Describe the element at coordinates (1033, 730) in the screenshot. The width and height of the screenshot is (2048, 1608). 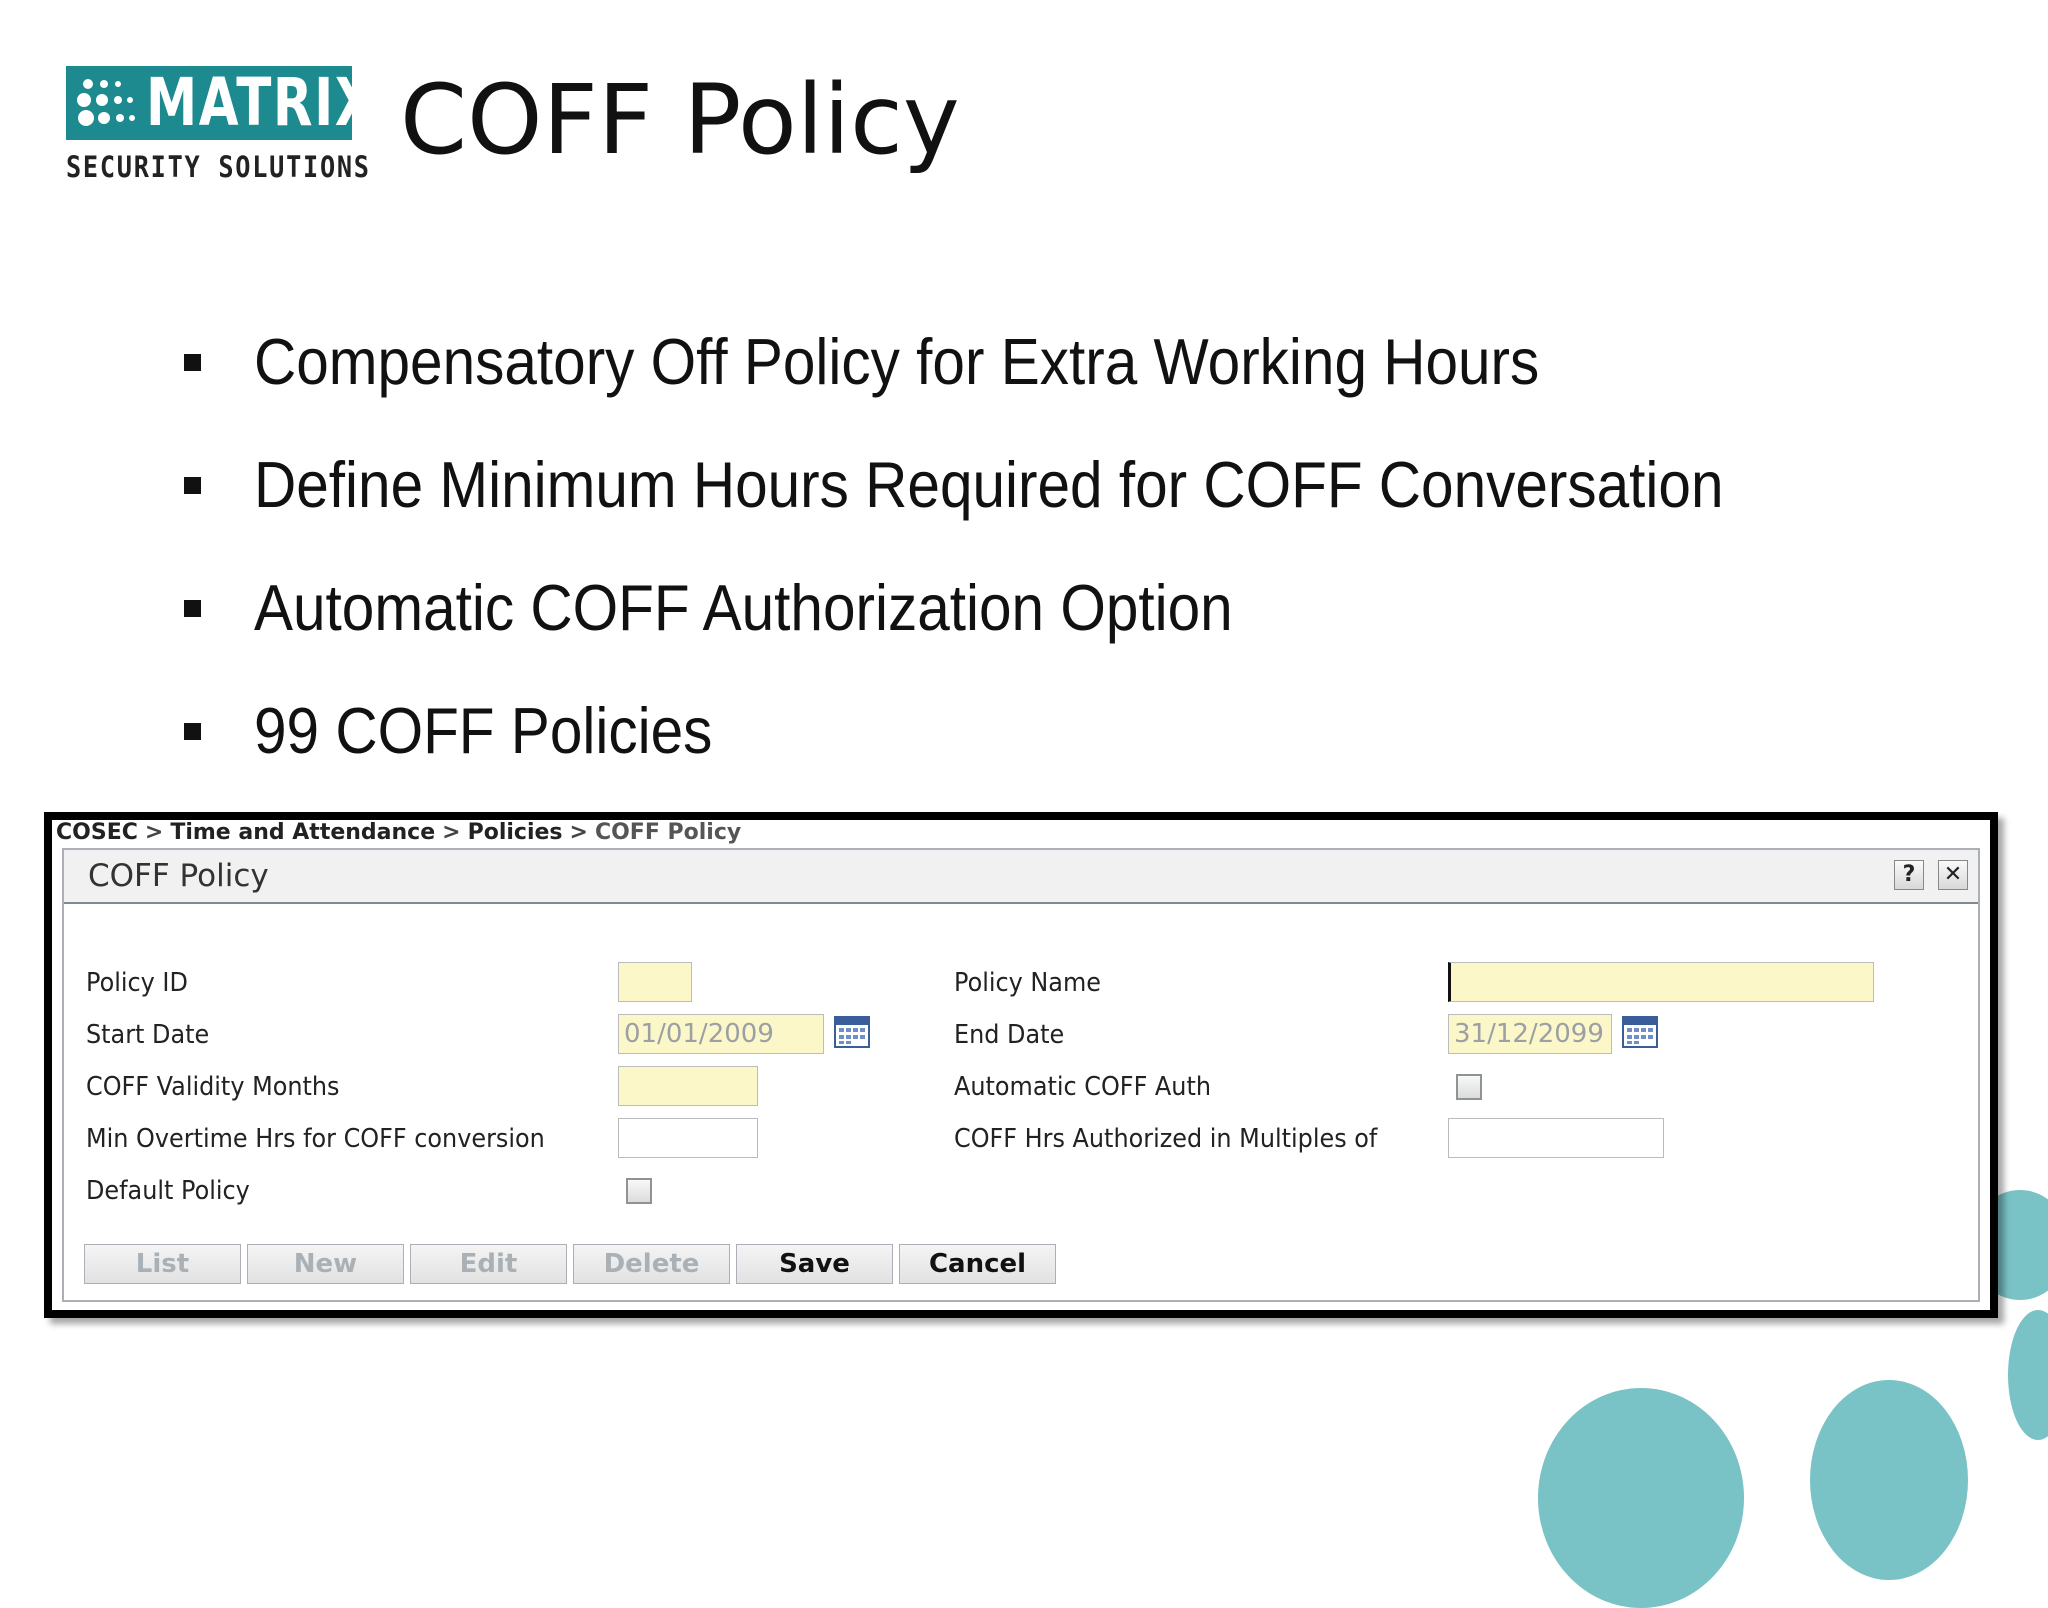
I see `bullet-item: 99 COFF Policies` at that location.